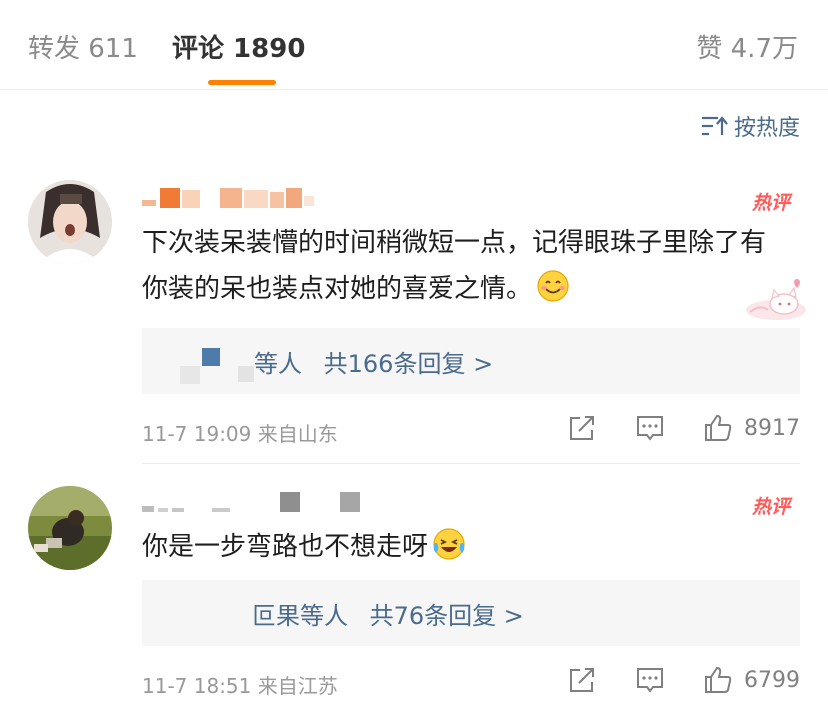 The width and height of the screenshot is (828, 719). What do you see at coordinates (471, 463) in the screenshot?
I see `divider` at bounding box center [471, 463].